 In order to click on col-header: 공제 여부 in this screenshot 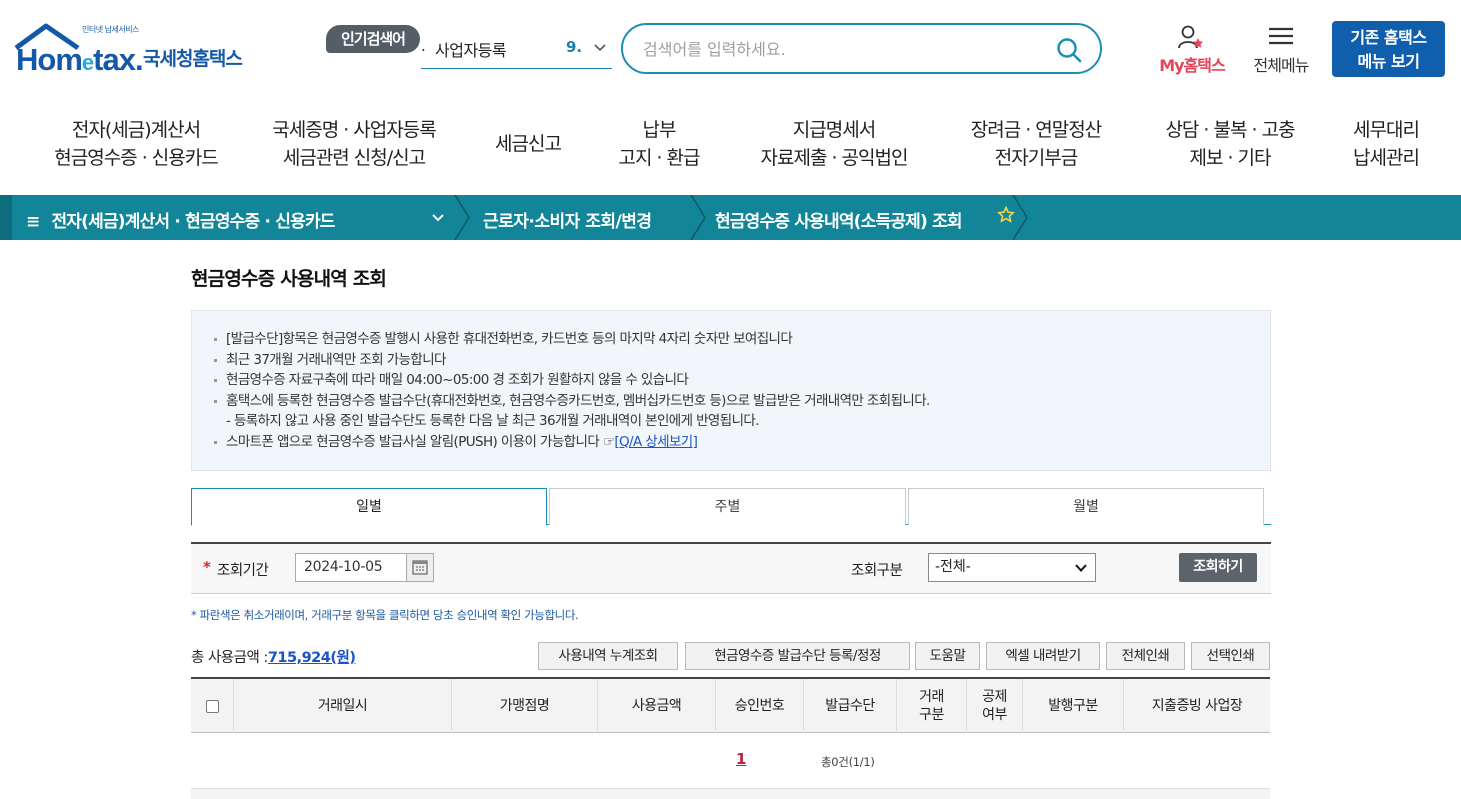, I will do `click(995, 706)`.